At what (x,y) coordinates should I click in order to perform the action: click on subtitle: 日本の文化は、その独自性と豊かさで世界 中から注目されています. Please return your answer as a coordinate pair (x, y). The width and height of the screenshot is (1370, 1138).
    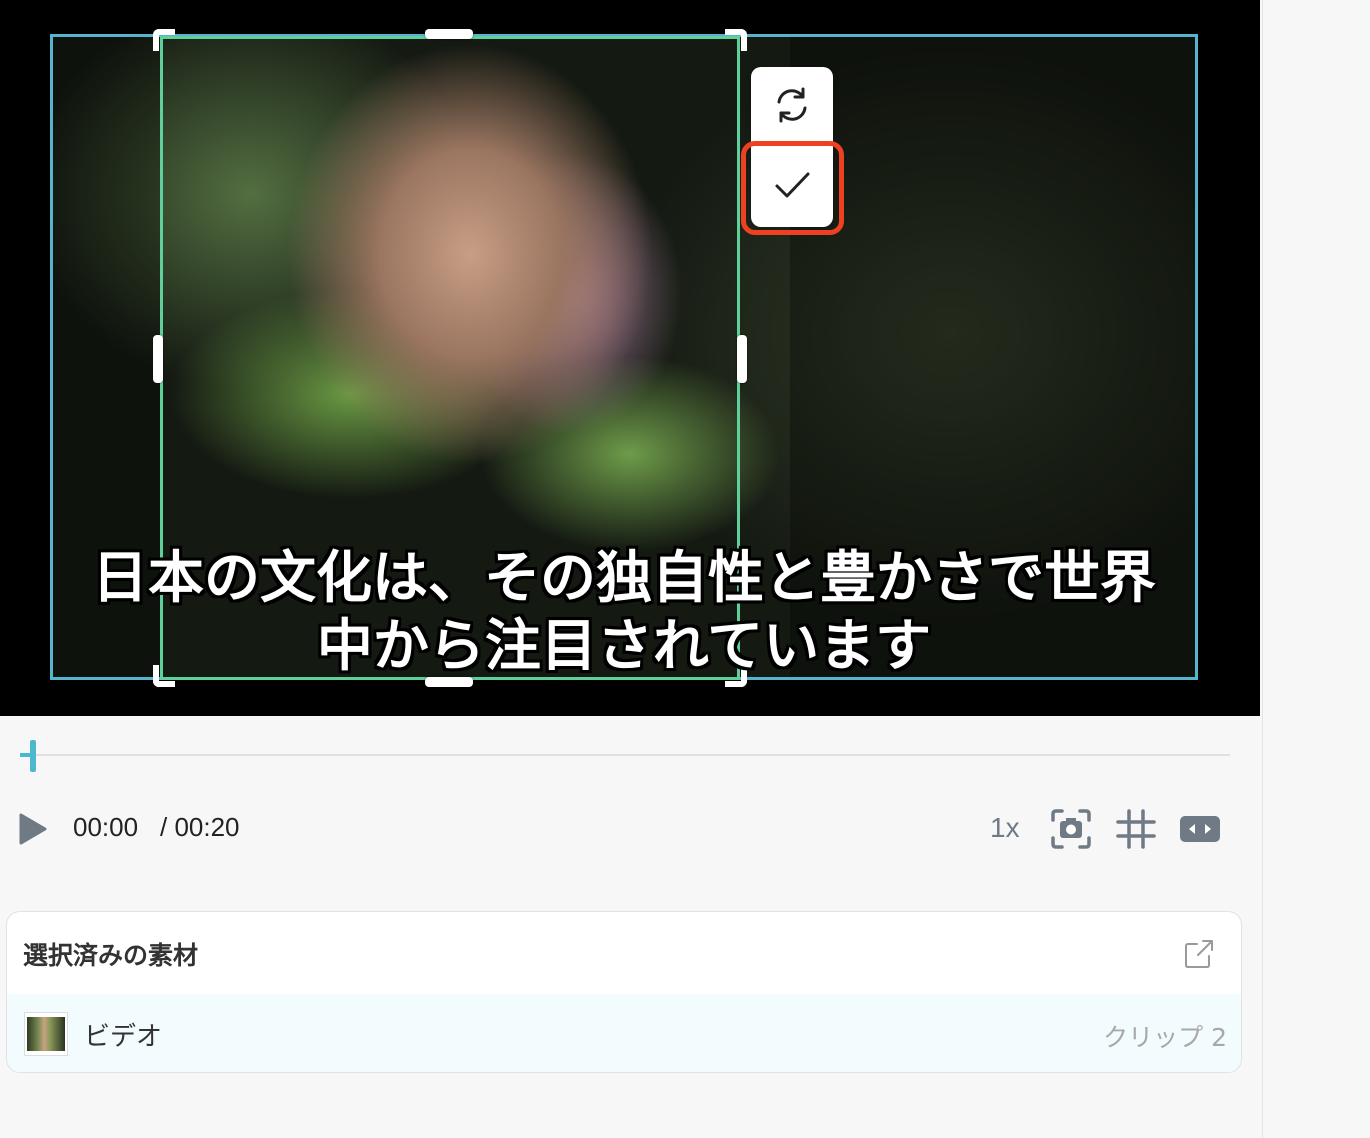
    Looking at the image, I should click on (624, 613).